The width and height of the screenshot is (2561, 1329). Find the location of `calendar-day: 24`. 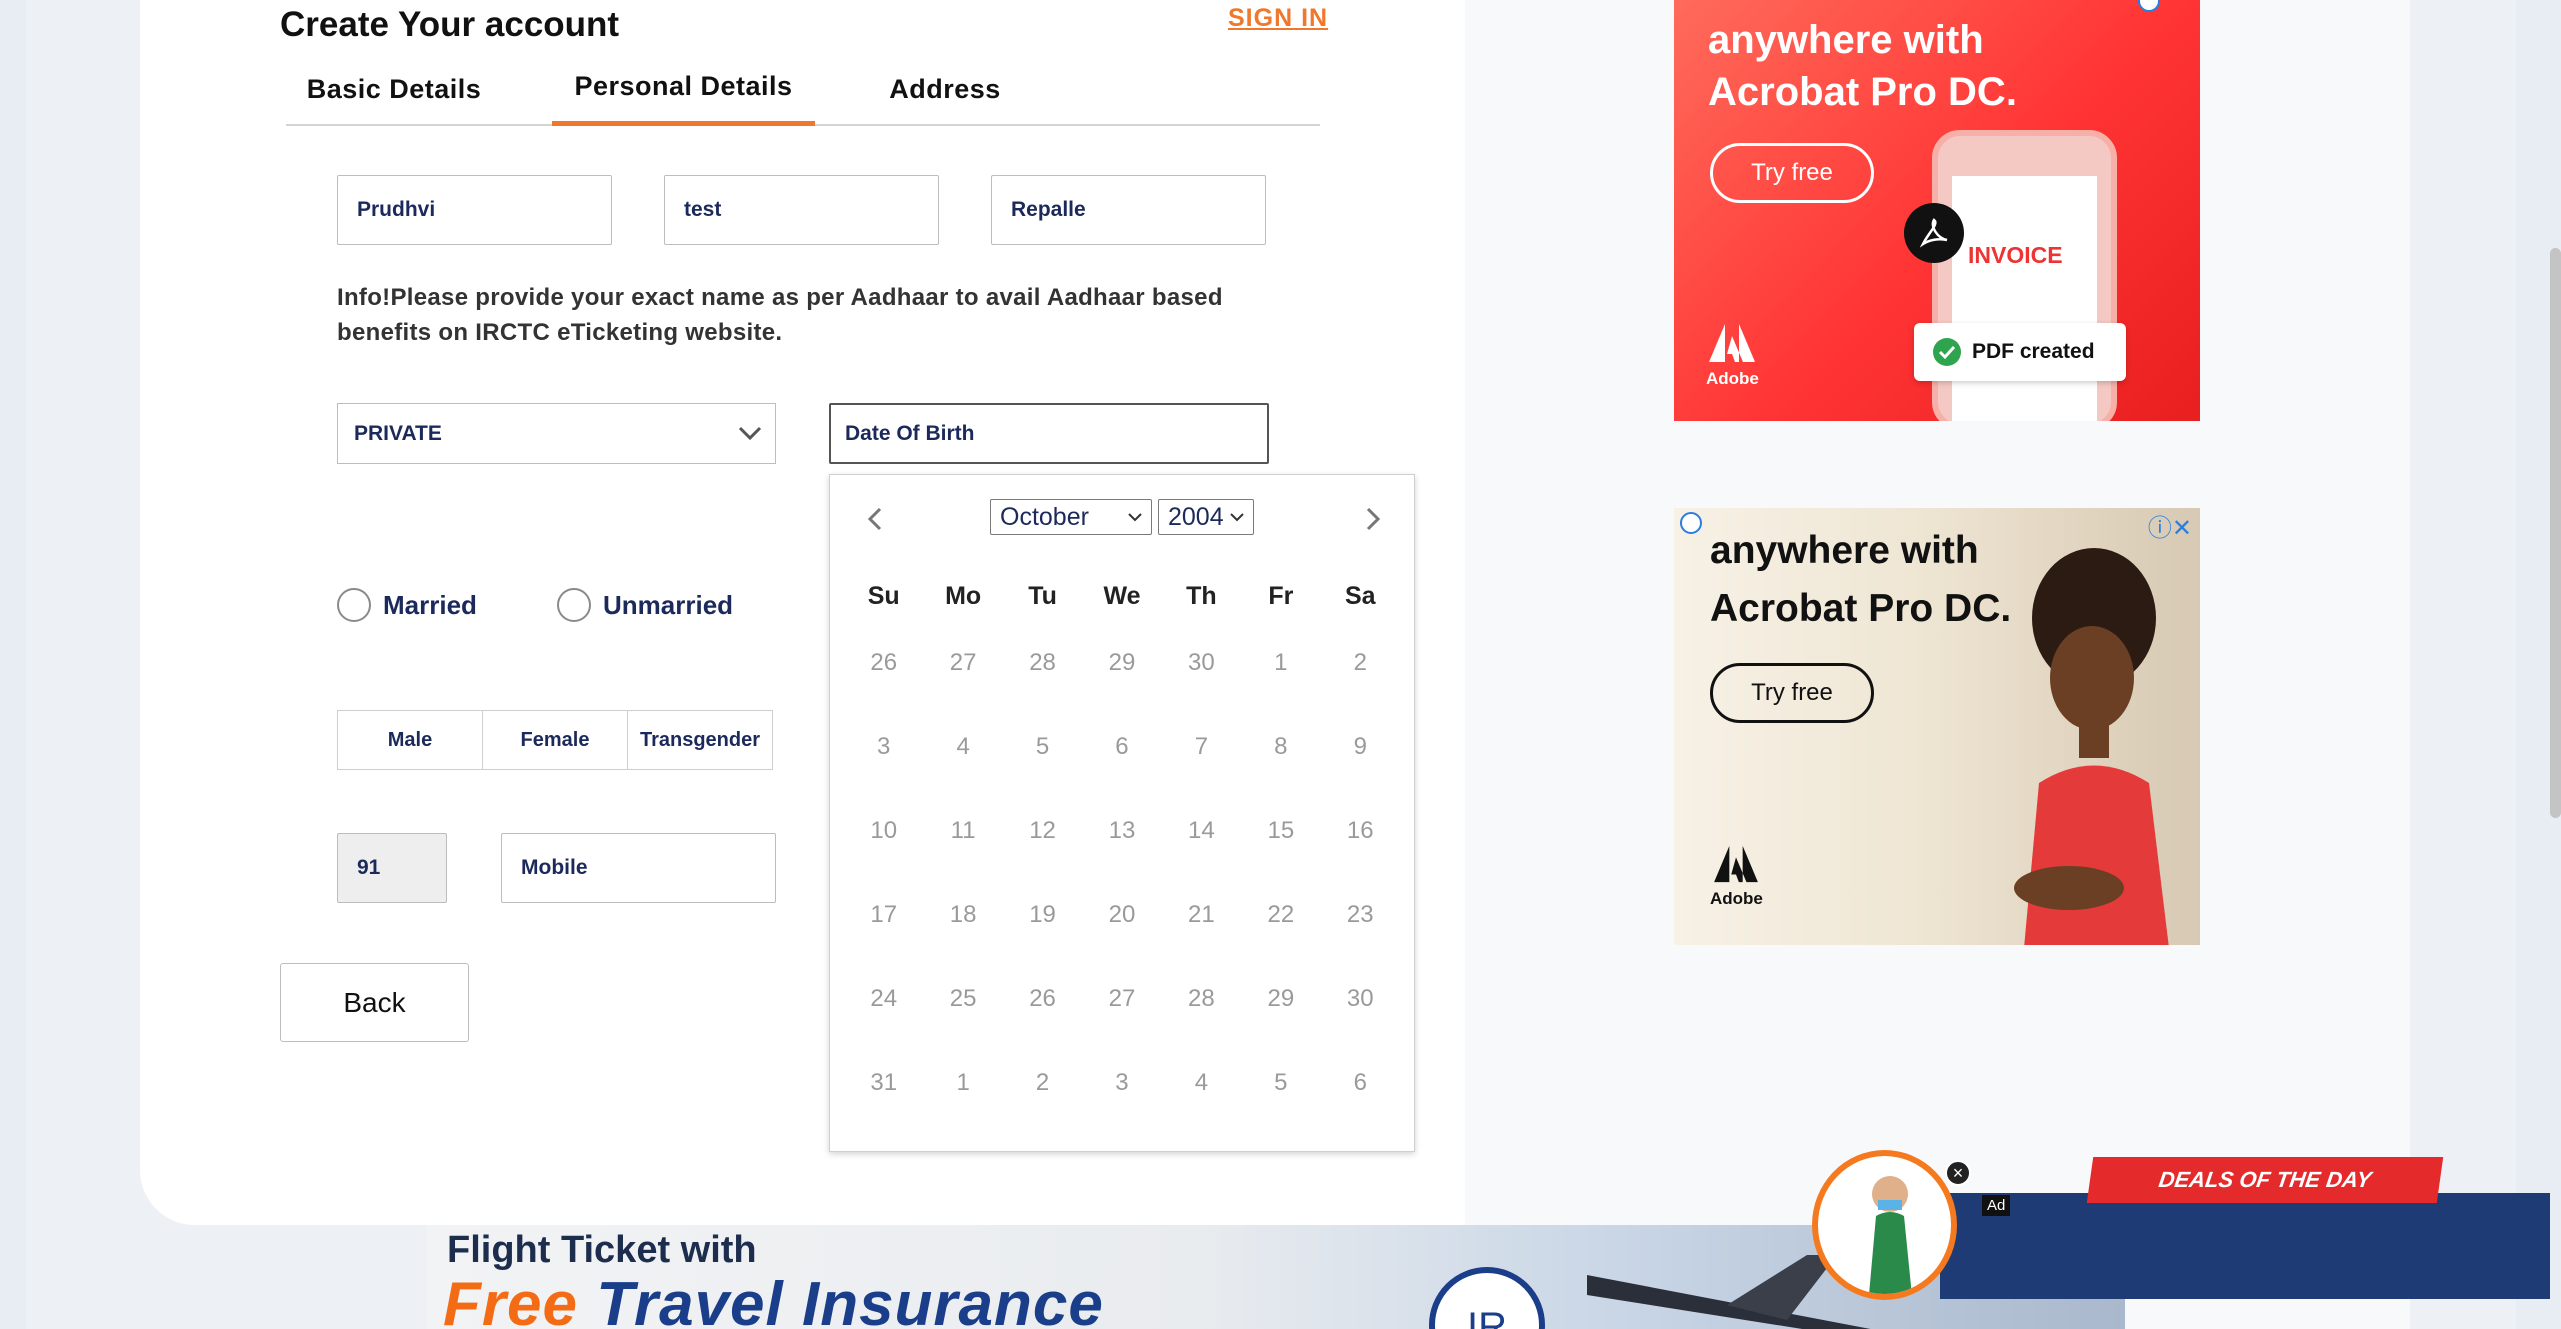

calendar-day: 24 is located at coordinates (883, 999).